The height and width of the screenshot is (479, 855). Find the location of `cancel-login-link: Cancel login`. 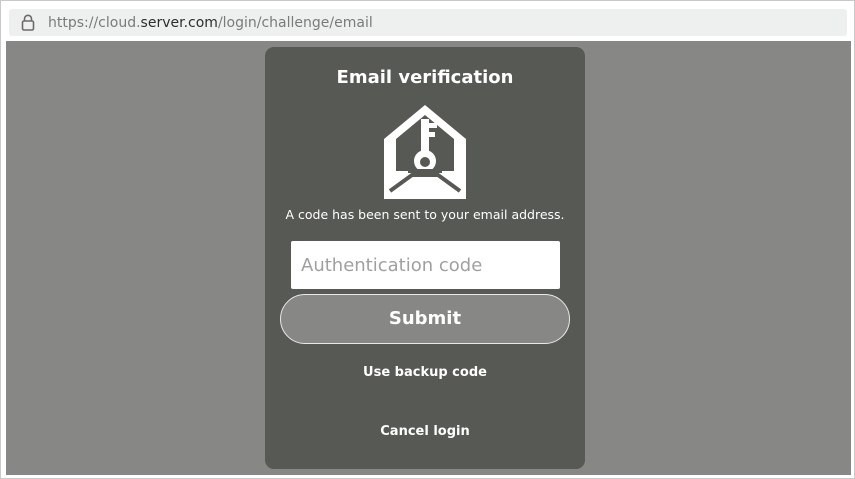

cancel-login-link: Cancel login is located at coordinates (425, 431).